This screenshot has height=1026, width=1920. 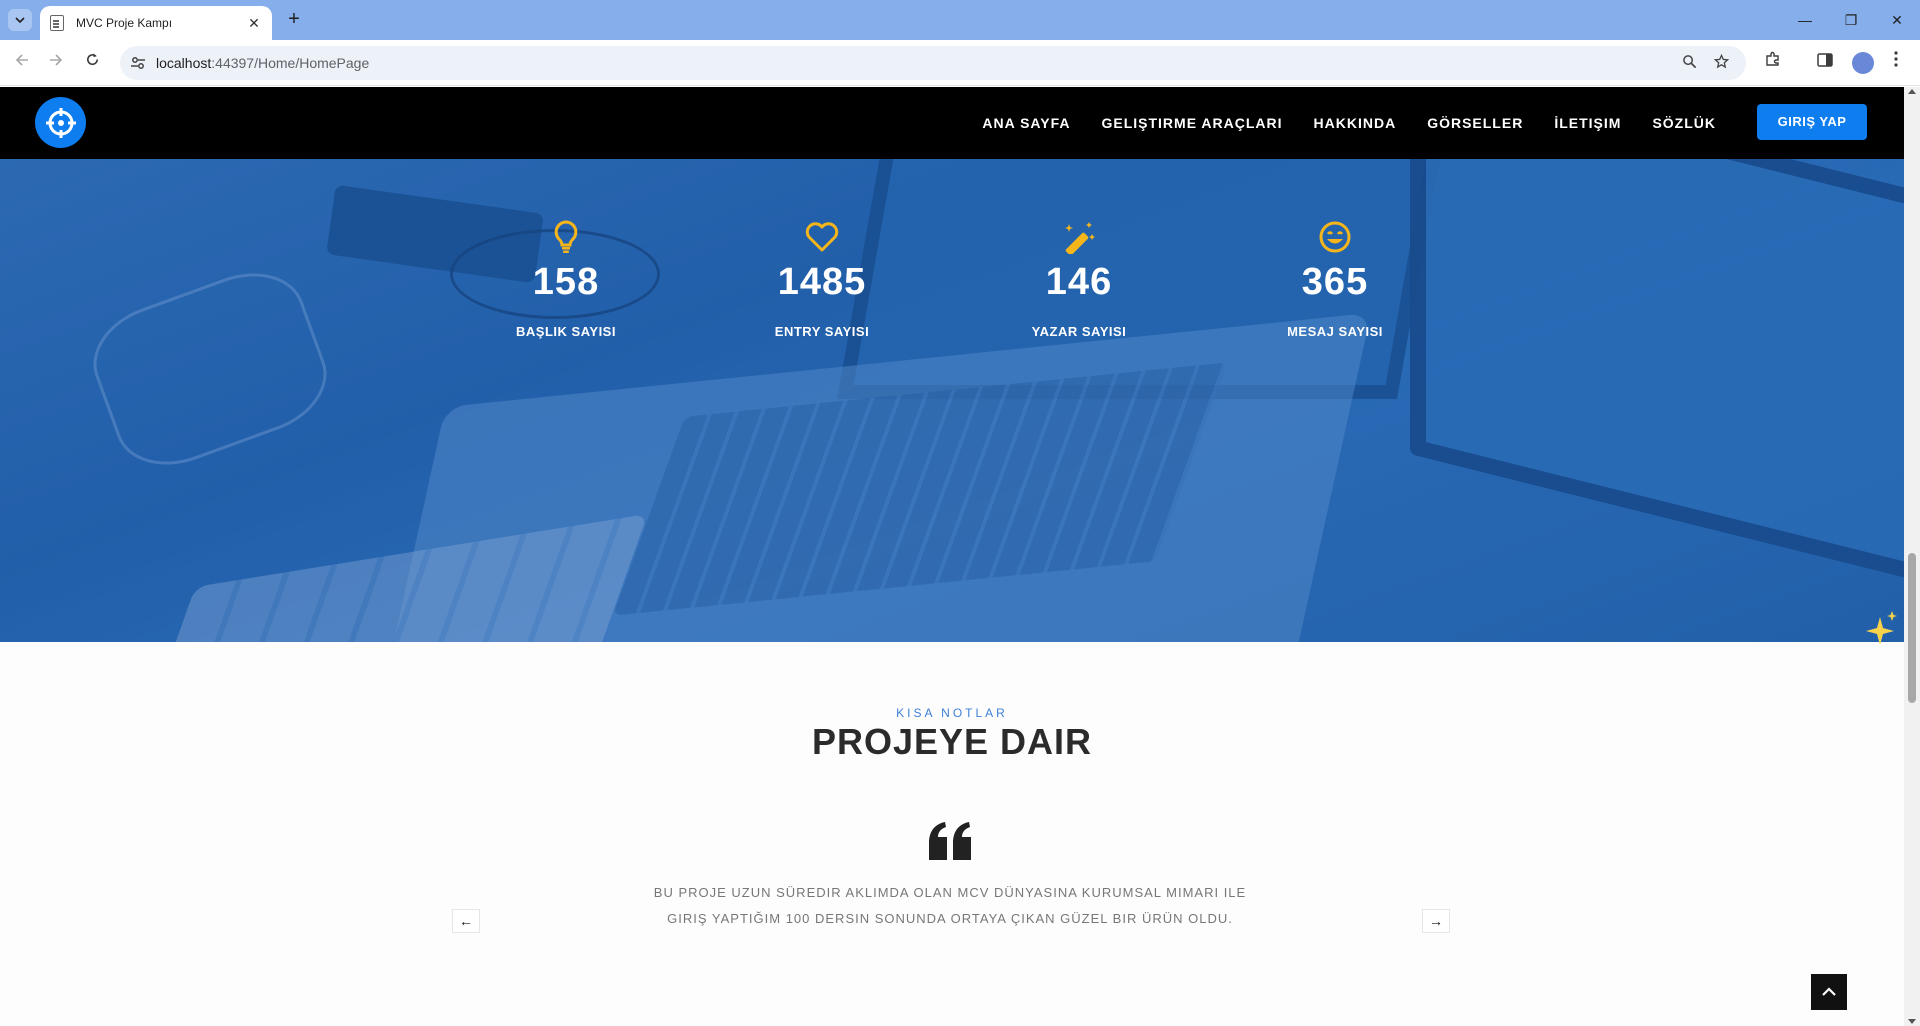 I want to click on chevron-up-icon, so click(x=1829, y=991).